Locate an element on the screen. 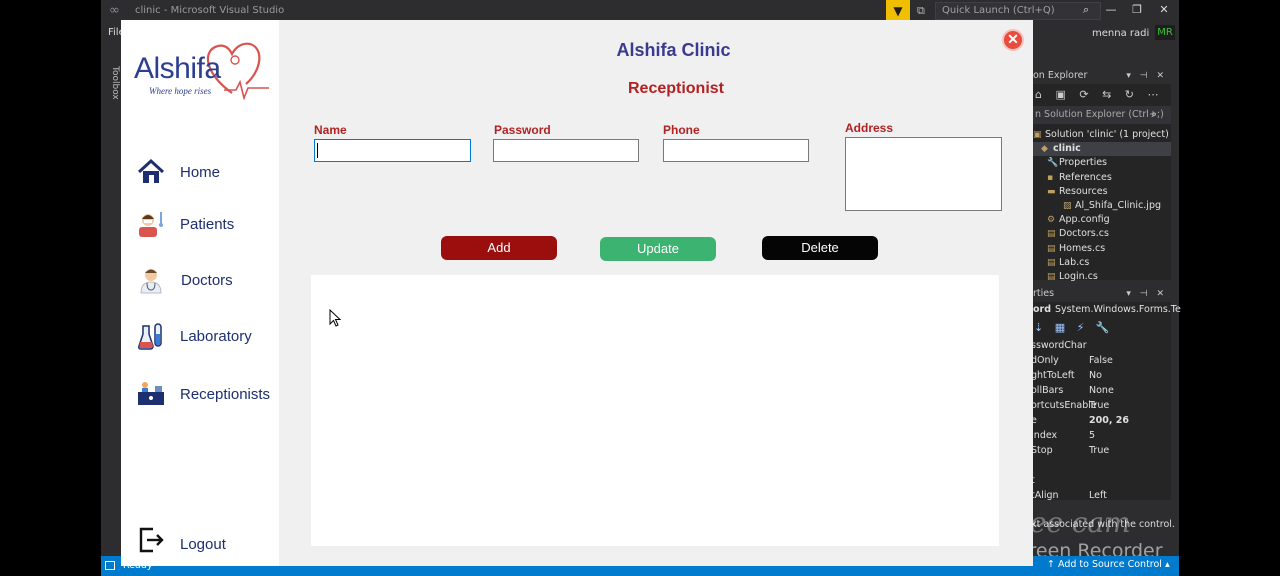 Image resolution: width=1280 pixels, height=576 pixels. close-button: ✕ is located at coordinates (1013, 40).